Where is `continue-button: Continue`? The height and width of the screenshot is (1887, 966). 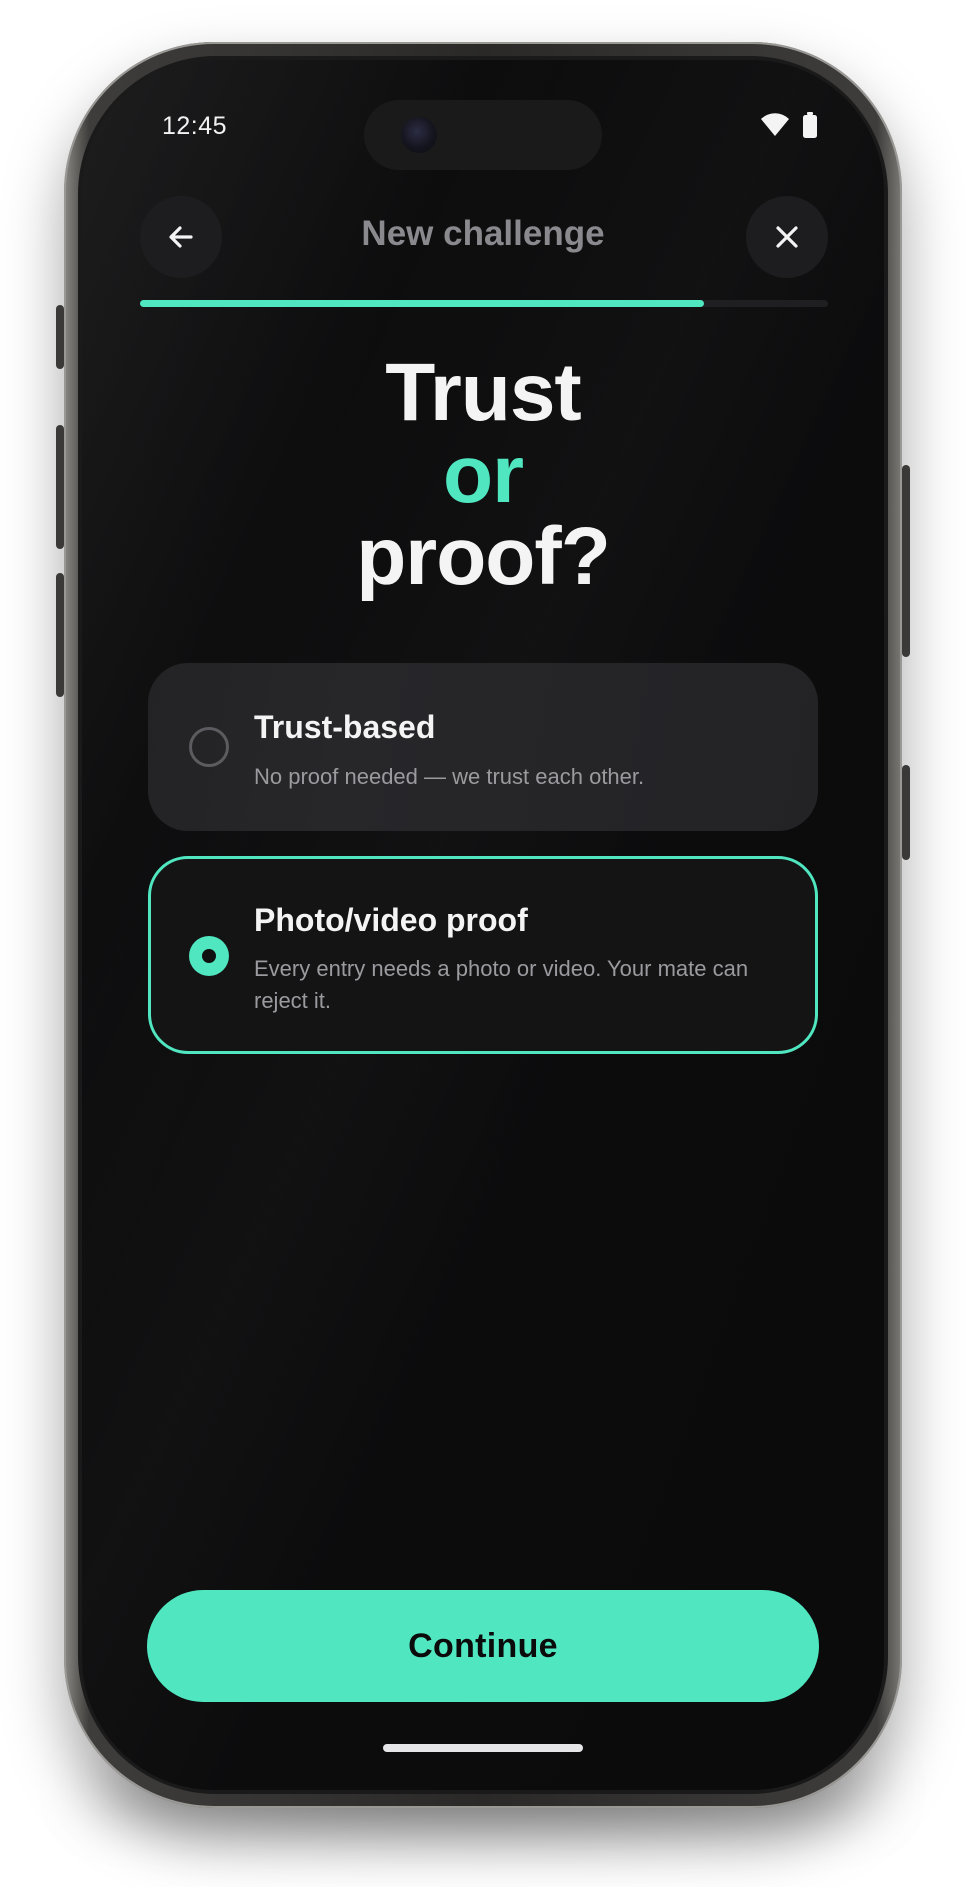
continue-button: Continue is located at coordinates (483, 1646).